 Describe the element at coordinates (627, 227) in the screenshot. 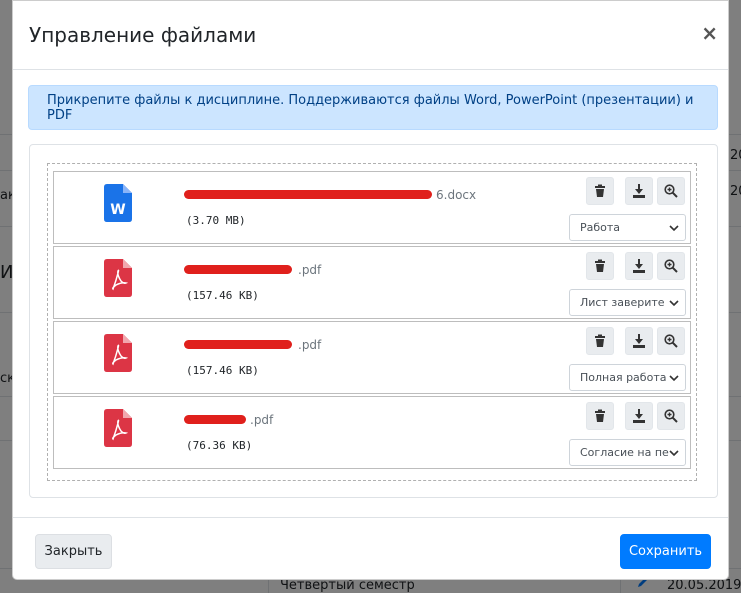

I see `document-type-select: Работа` at that location.